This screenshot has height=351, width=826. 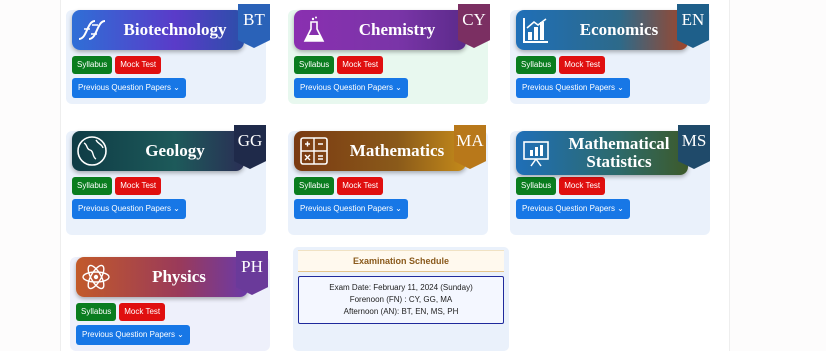 I want to click on subject-code-badge: EN, so click(x=693, y=26).